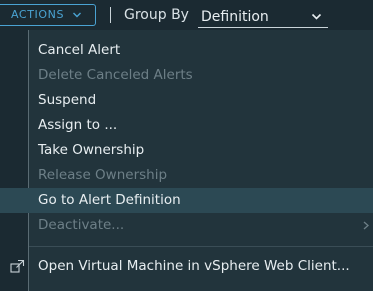 This screenshot has height=291, width=373. Describe the element at coordinates (38, 14) in the screenshot. I see `actions-button-label: ACTIONS` at that location.